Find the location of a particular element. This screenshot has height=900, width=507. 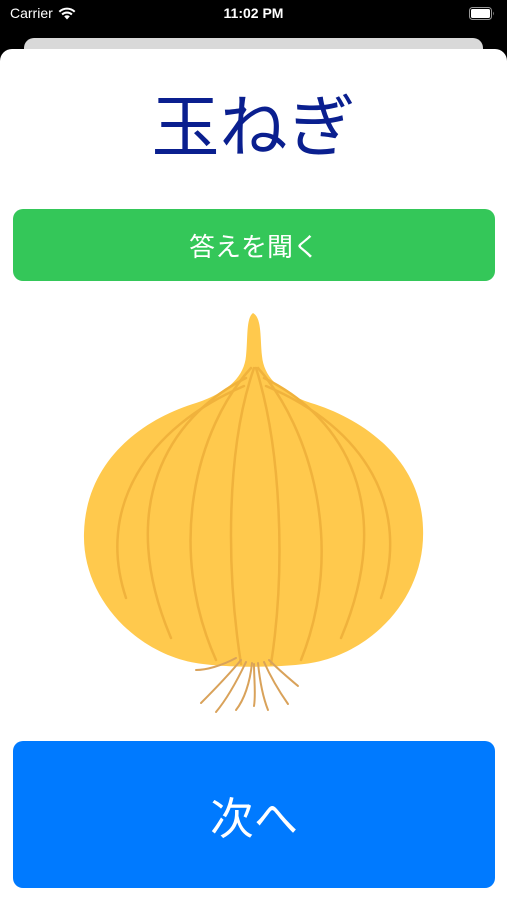

status-bar: Carrier 11:02 PM is located at coordinates (253, 15).